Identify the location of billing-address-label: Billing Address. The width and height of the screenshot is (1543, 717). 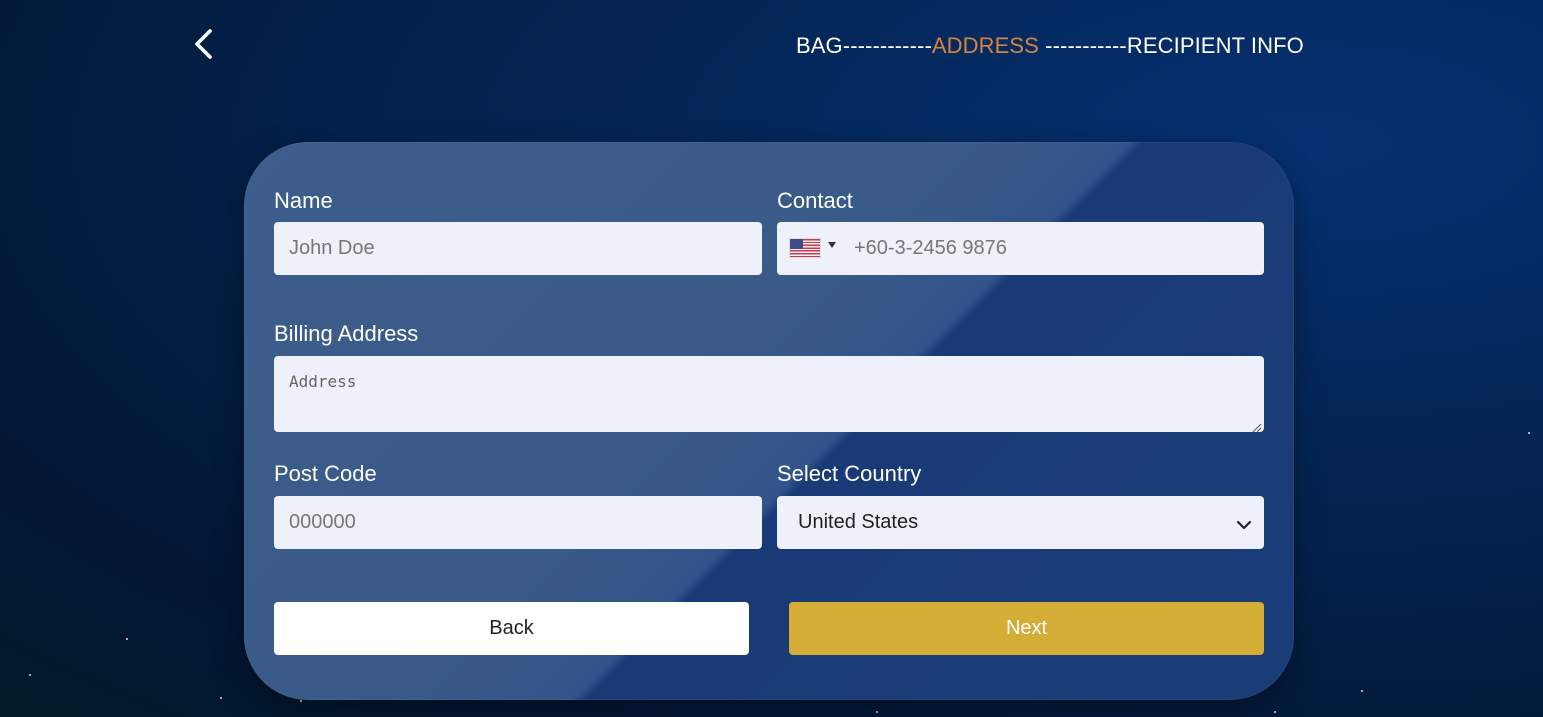
(346, 333).